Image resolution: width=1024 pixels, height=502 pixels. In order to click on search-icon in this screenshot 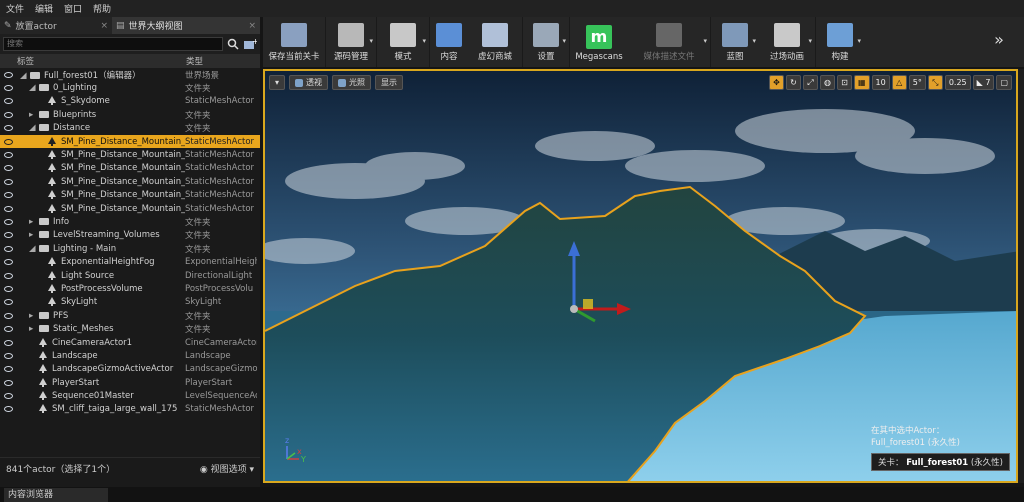, I will do `click(233, 44)`.